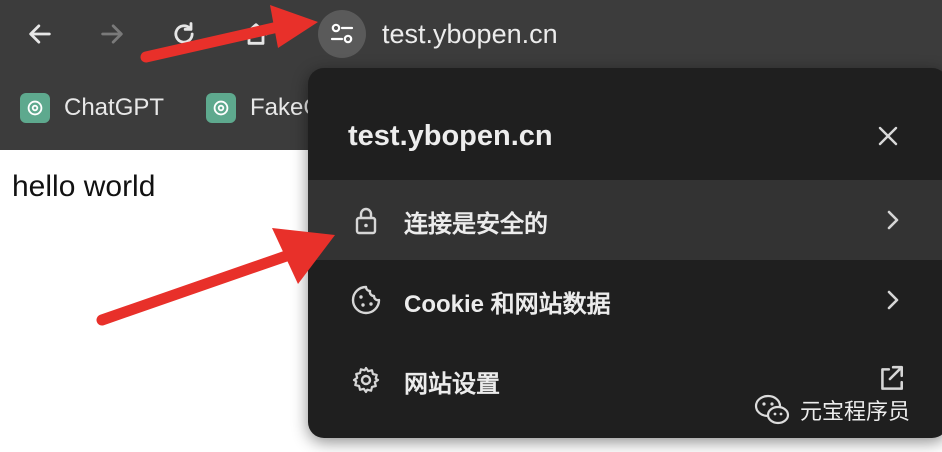 The width and height of the screenshot is (942, 452). Describe the element at coordinates (507, 304) in the screenshot. I see `row-label: Cookie 和网站数据` at that location.